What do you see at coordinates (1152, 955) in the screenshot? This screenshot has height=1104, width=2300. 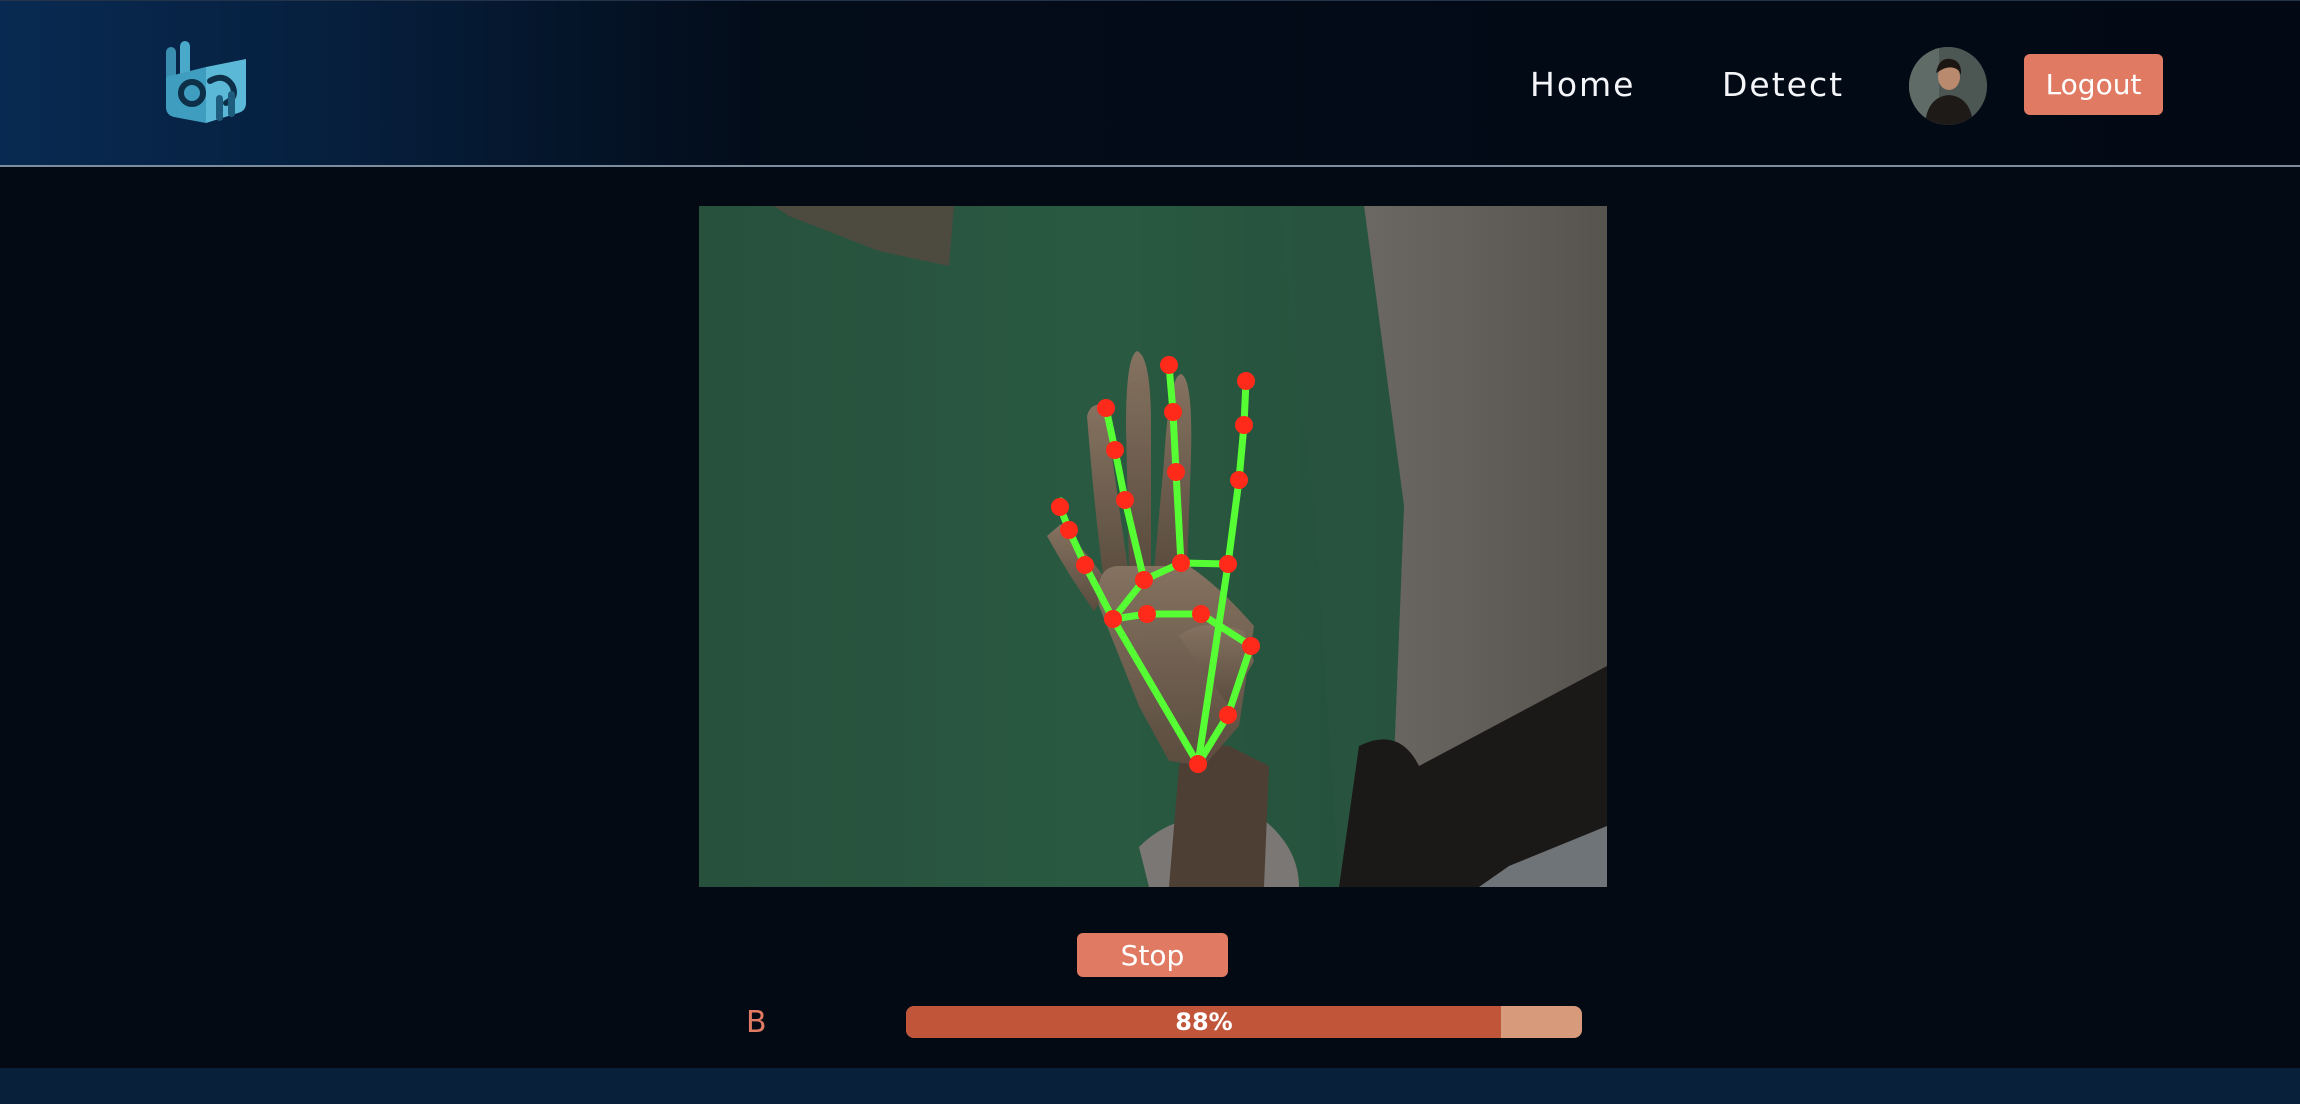 I see `stop-button: Stop` at bounding box center [1152, 955].